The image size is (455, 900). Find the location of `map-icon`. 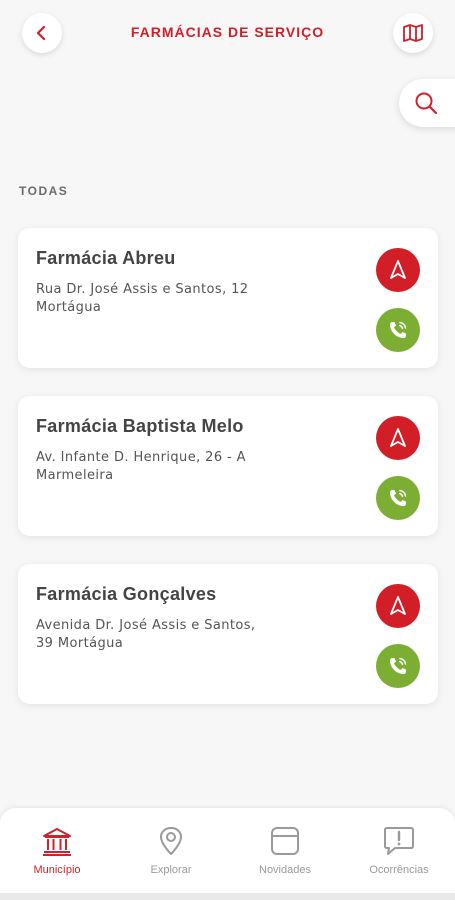

map-icon is located at coordinates (413, 33).